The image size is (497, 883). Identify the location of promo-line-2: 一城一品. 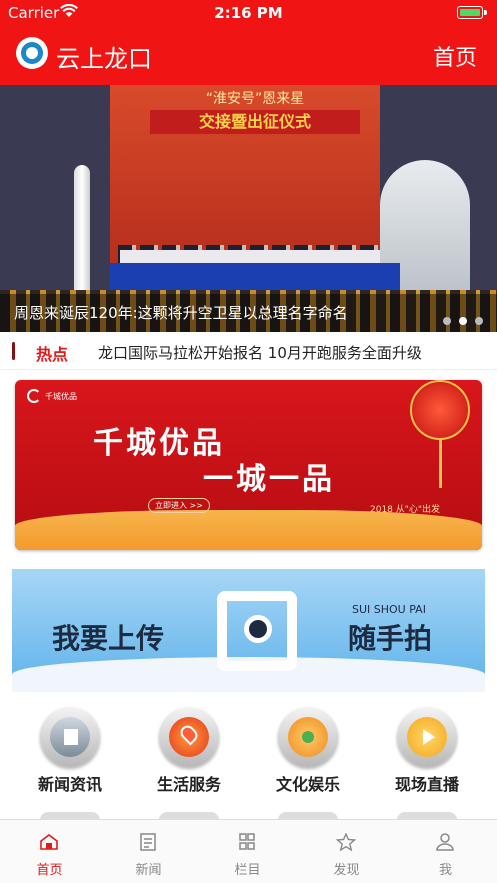
(269, 479).